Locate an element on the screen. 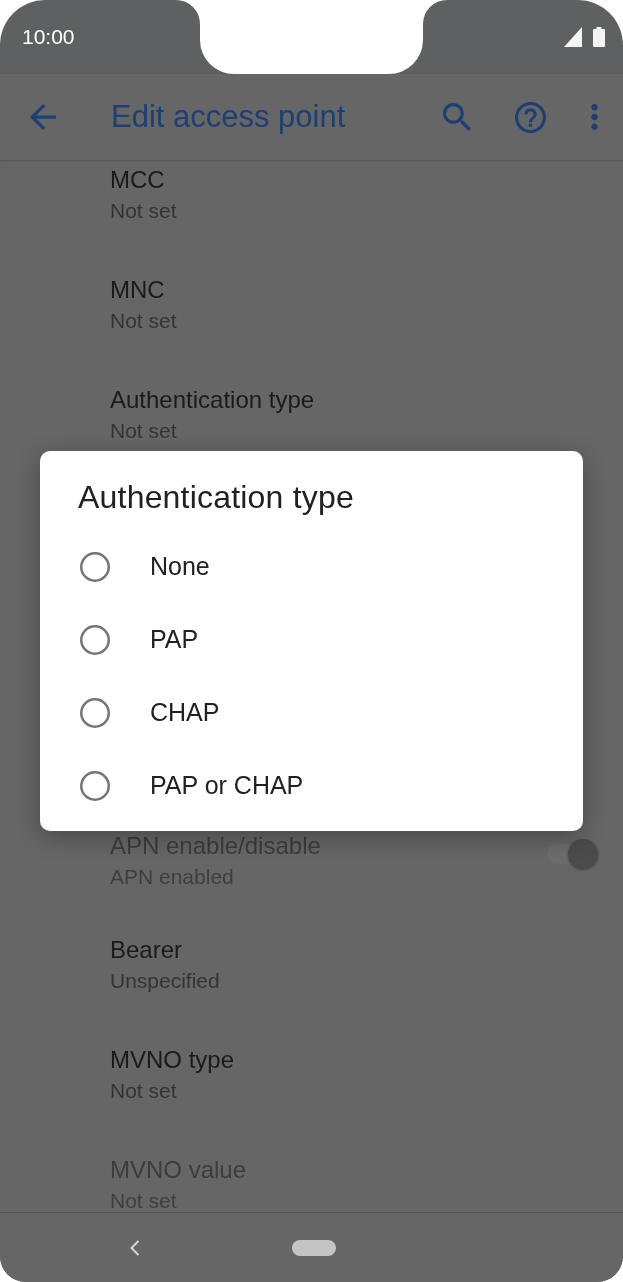 This screenshot has height=1282, width=623. setting-title: MNC is located at coordinates (137, 290).